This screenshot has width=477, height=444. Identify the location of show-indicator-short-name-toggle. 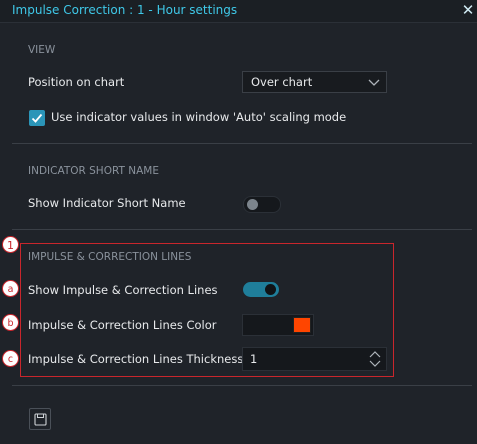
(262, 204).